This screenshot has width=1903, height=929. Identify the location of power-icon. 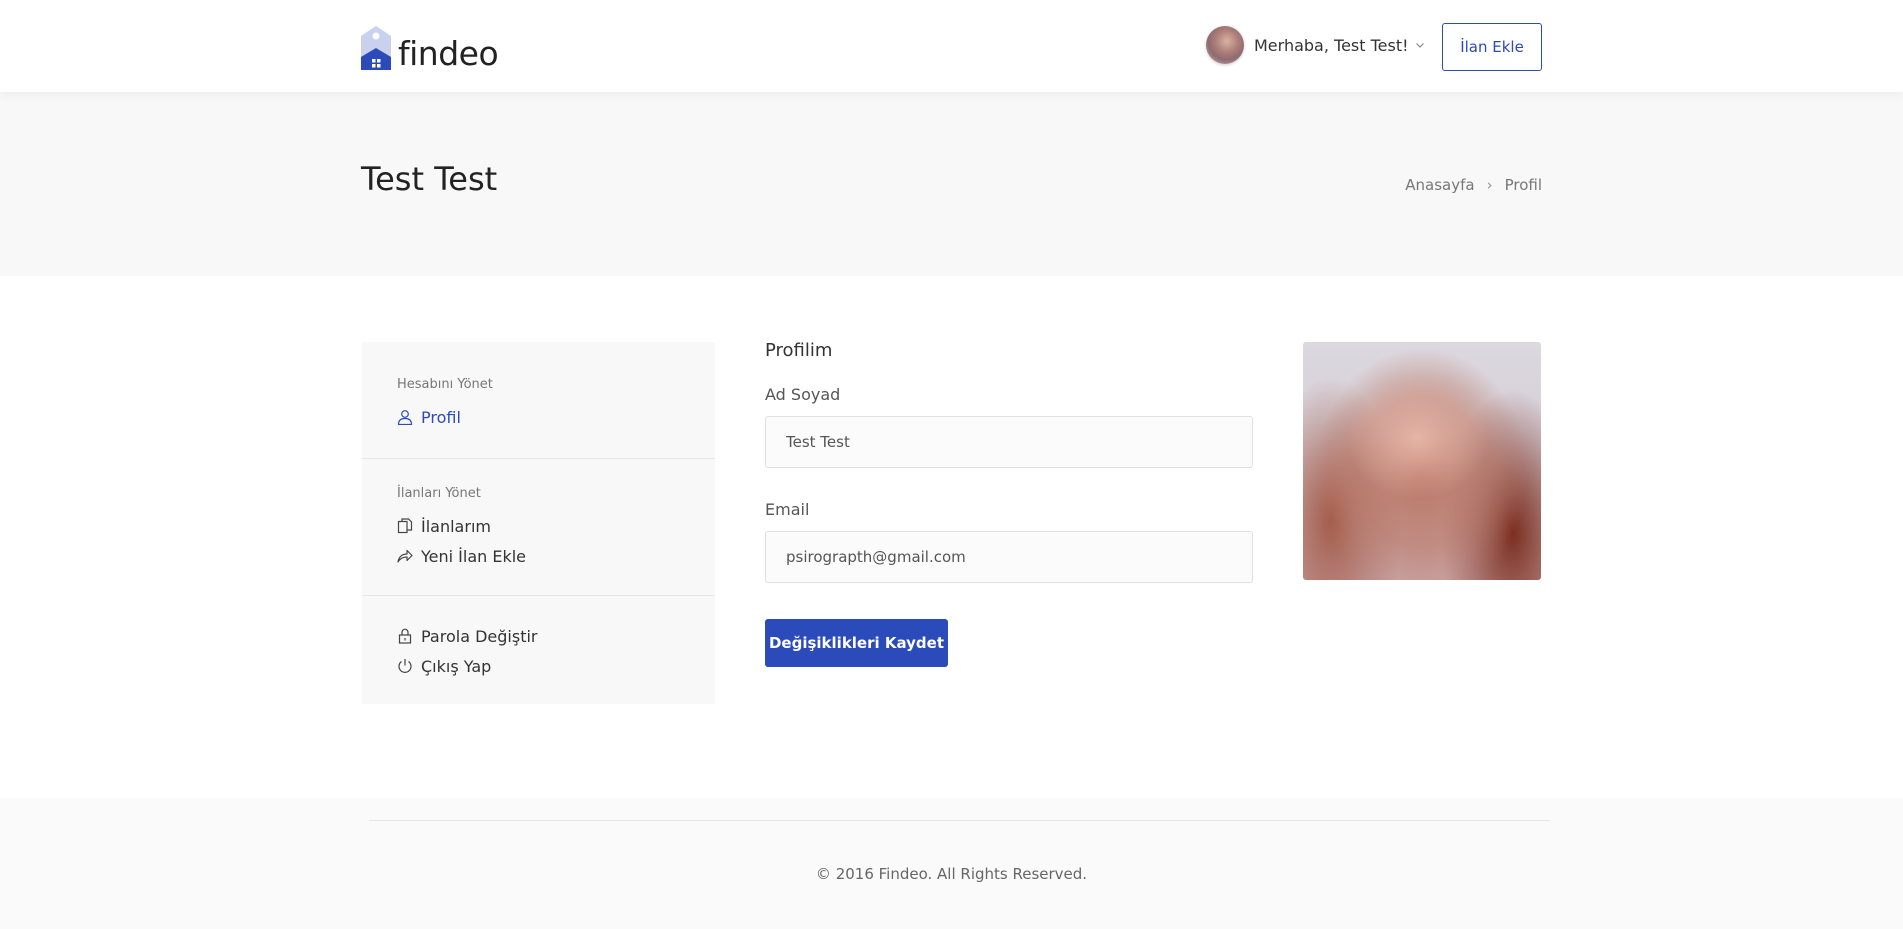
(405, 666).